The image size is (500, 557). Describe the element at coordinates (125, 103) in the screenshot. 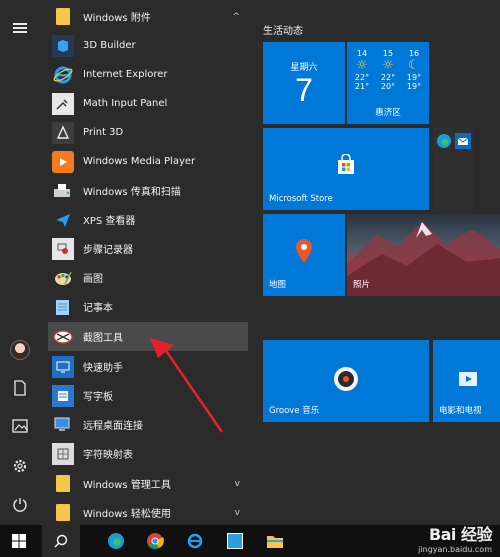

I see `app-label: Math Input Panel` at that location.